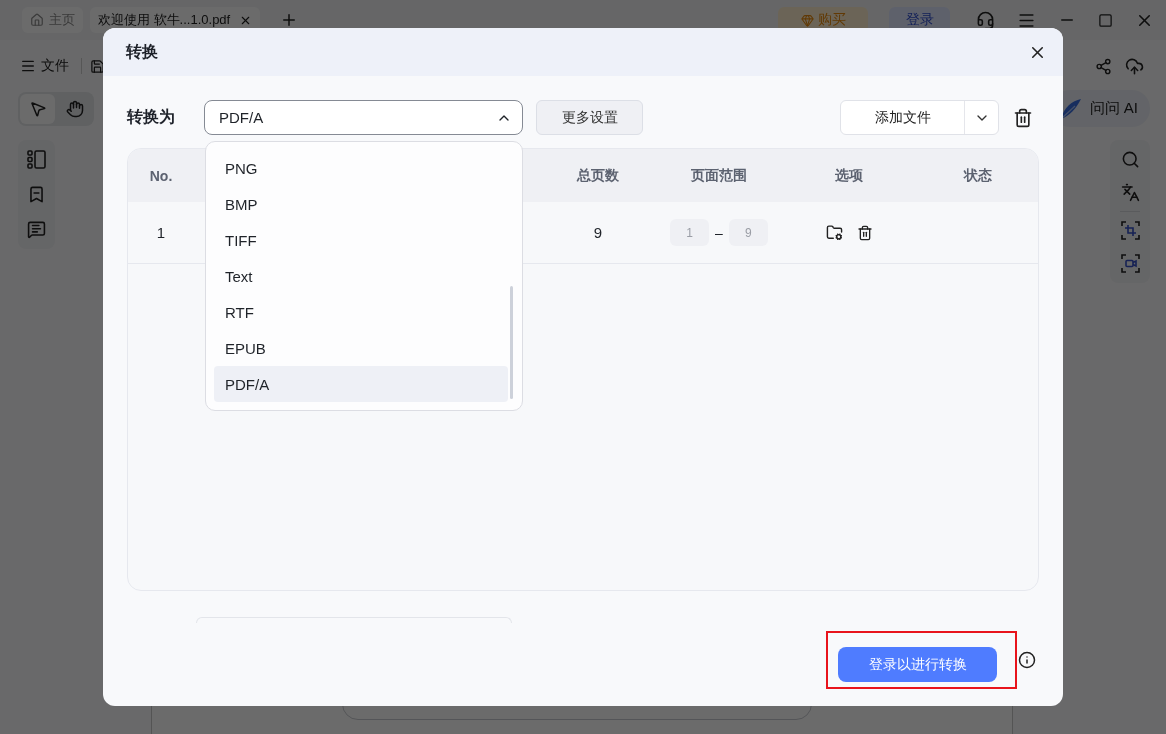 The image size is (1166, 734). Describe the element at coordinates (1130, 192) in the screenshot. I see `translate-icon` at that location.